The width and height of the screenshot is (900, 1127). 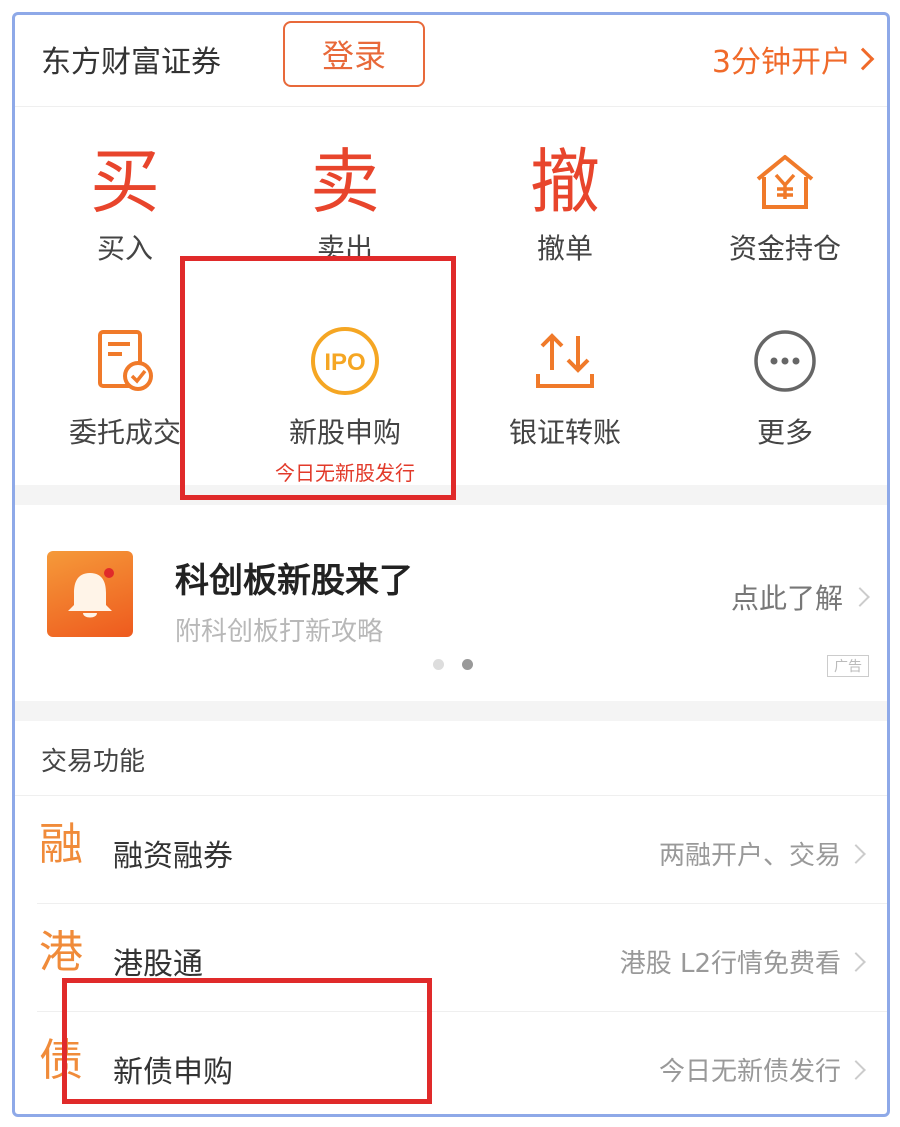 I want to click on banner-link-label: 点此了解, so click(x=786, y=598).